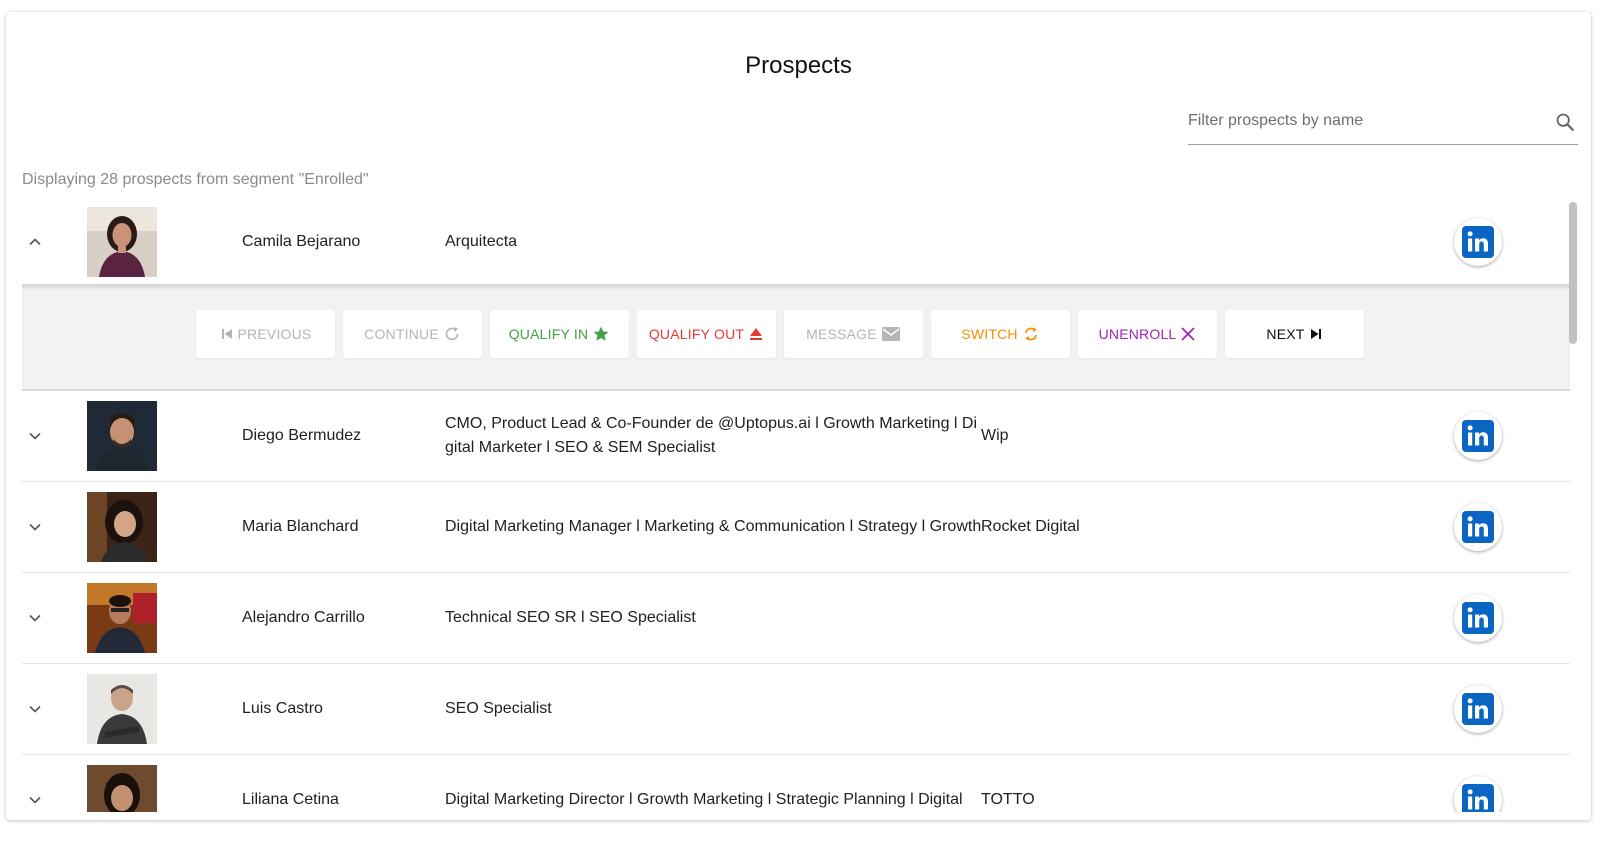  I want to click on eject-icon, so click(756, 334).